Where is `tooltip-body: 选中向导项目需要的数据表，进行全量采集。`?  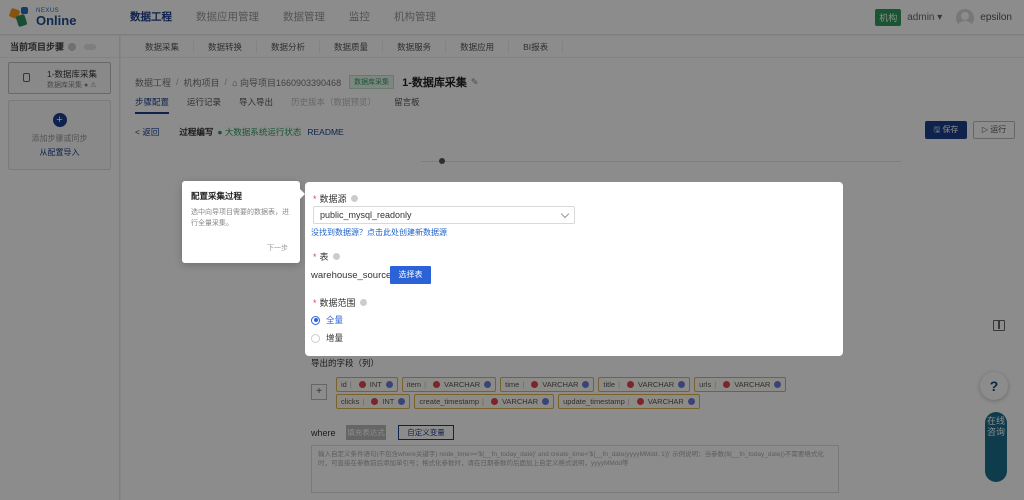 tooltip-body: 选中向导项目需要的数据表，进行全量采集。 is located at coordinates (240, 218).